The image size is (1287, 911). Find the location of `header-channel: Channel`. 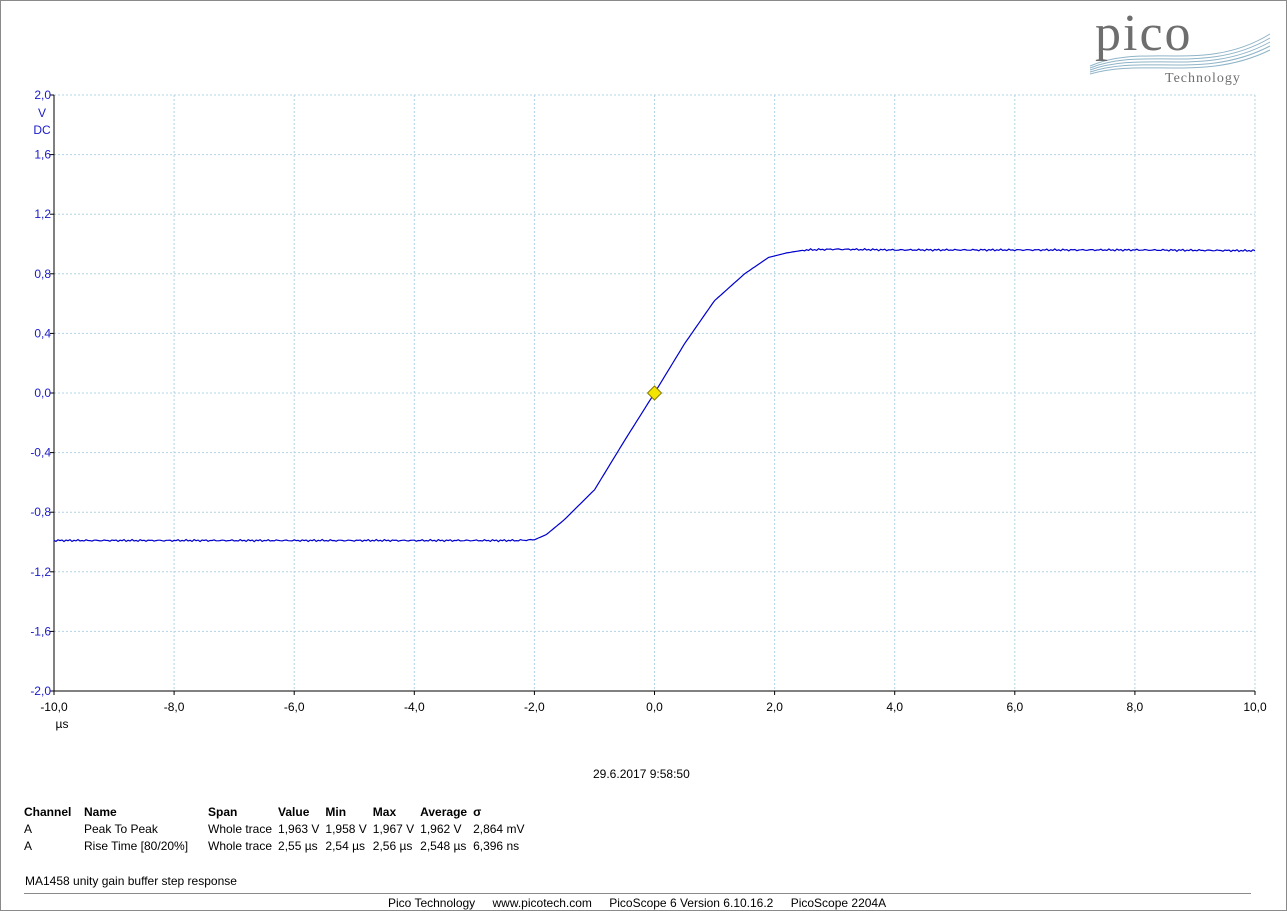

header-channel: Channel is located at coordinates (48, 811).